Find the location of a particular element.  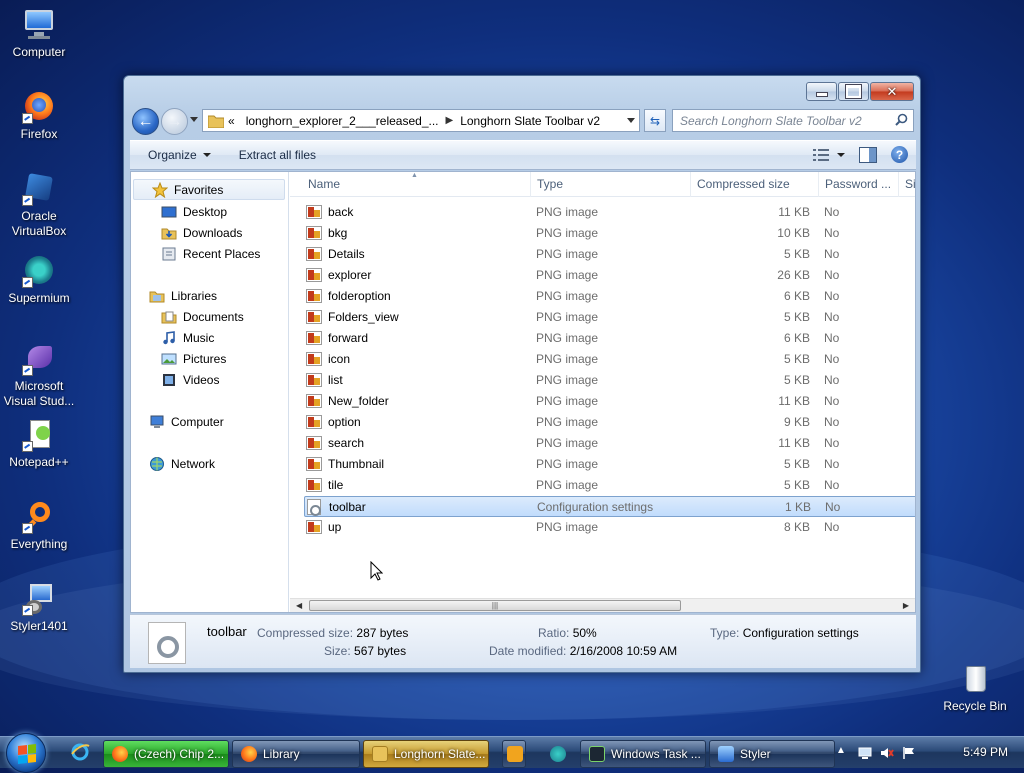

desktop-icon-everything: Everything is located at coordinates (39, 526).